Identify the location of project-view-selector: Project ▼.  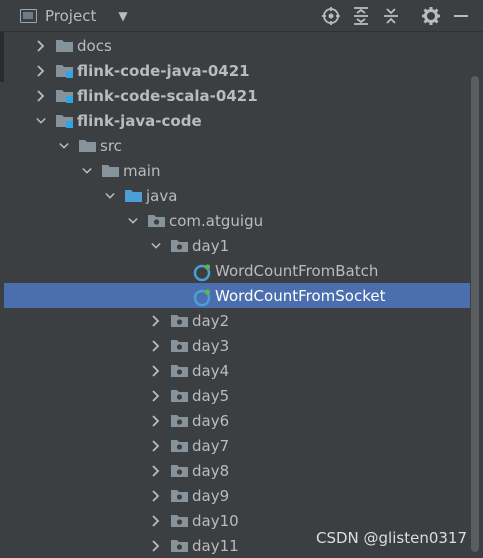
(74, 16).